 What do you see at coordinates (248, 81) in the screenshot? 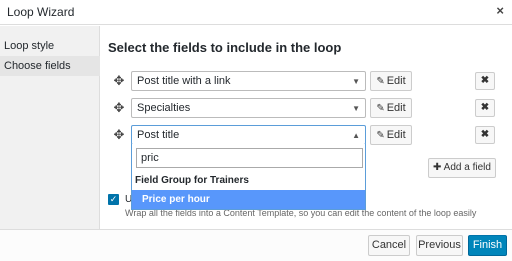
I see `field-select: Post title with a link ▼` at bounding box center [248, 81].